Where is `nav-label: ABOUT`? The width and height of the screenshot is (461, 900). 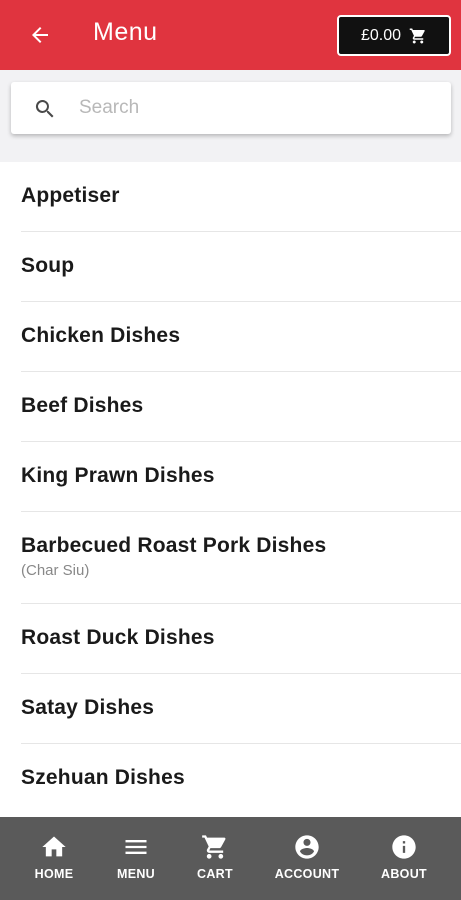
nav-label: ABOUT is located at coordinates (404, 874).